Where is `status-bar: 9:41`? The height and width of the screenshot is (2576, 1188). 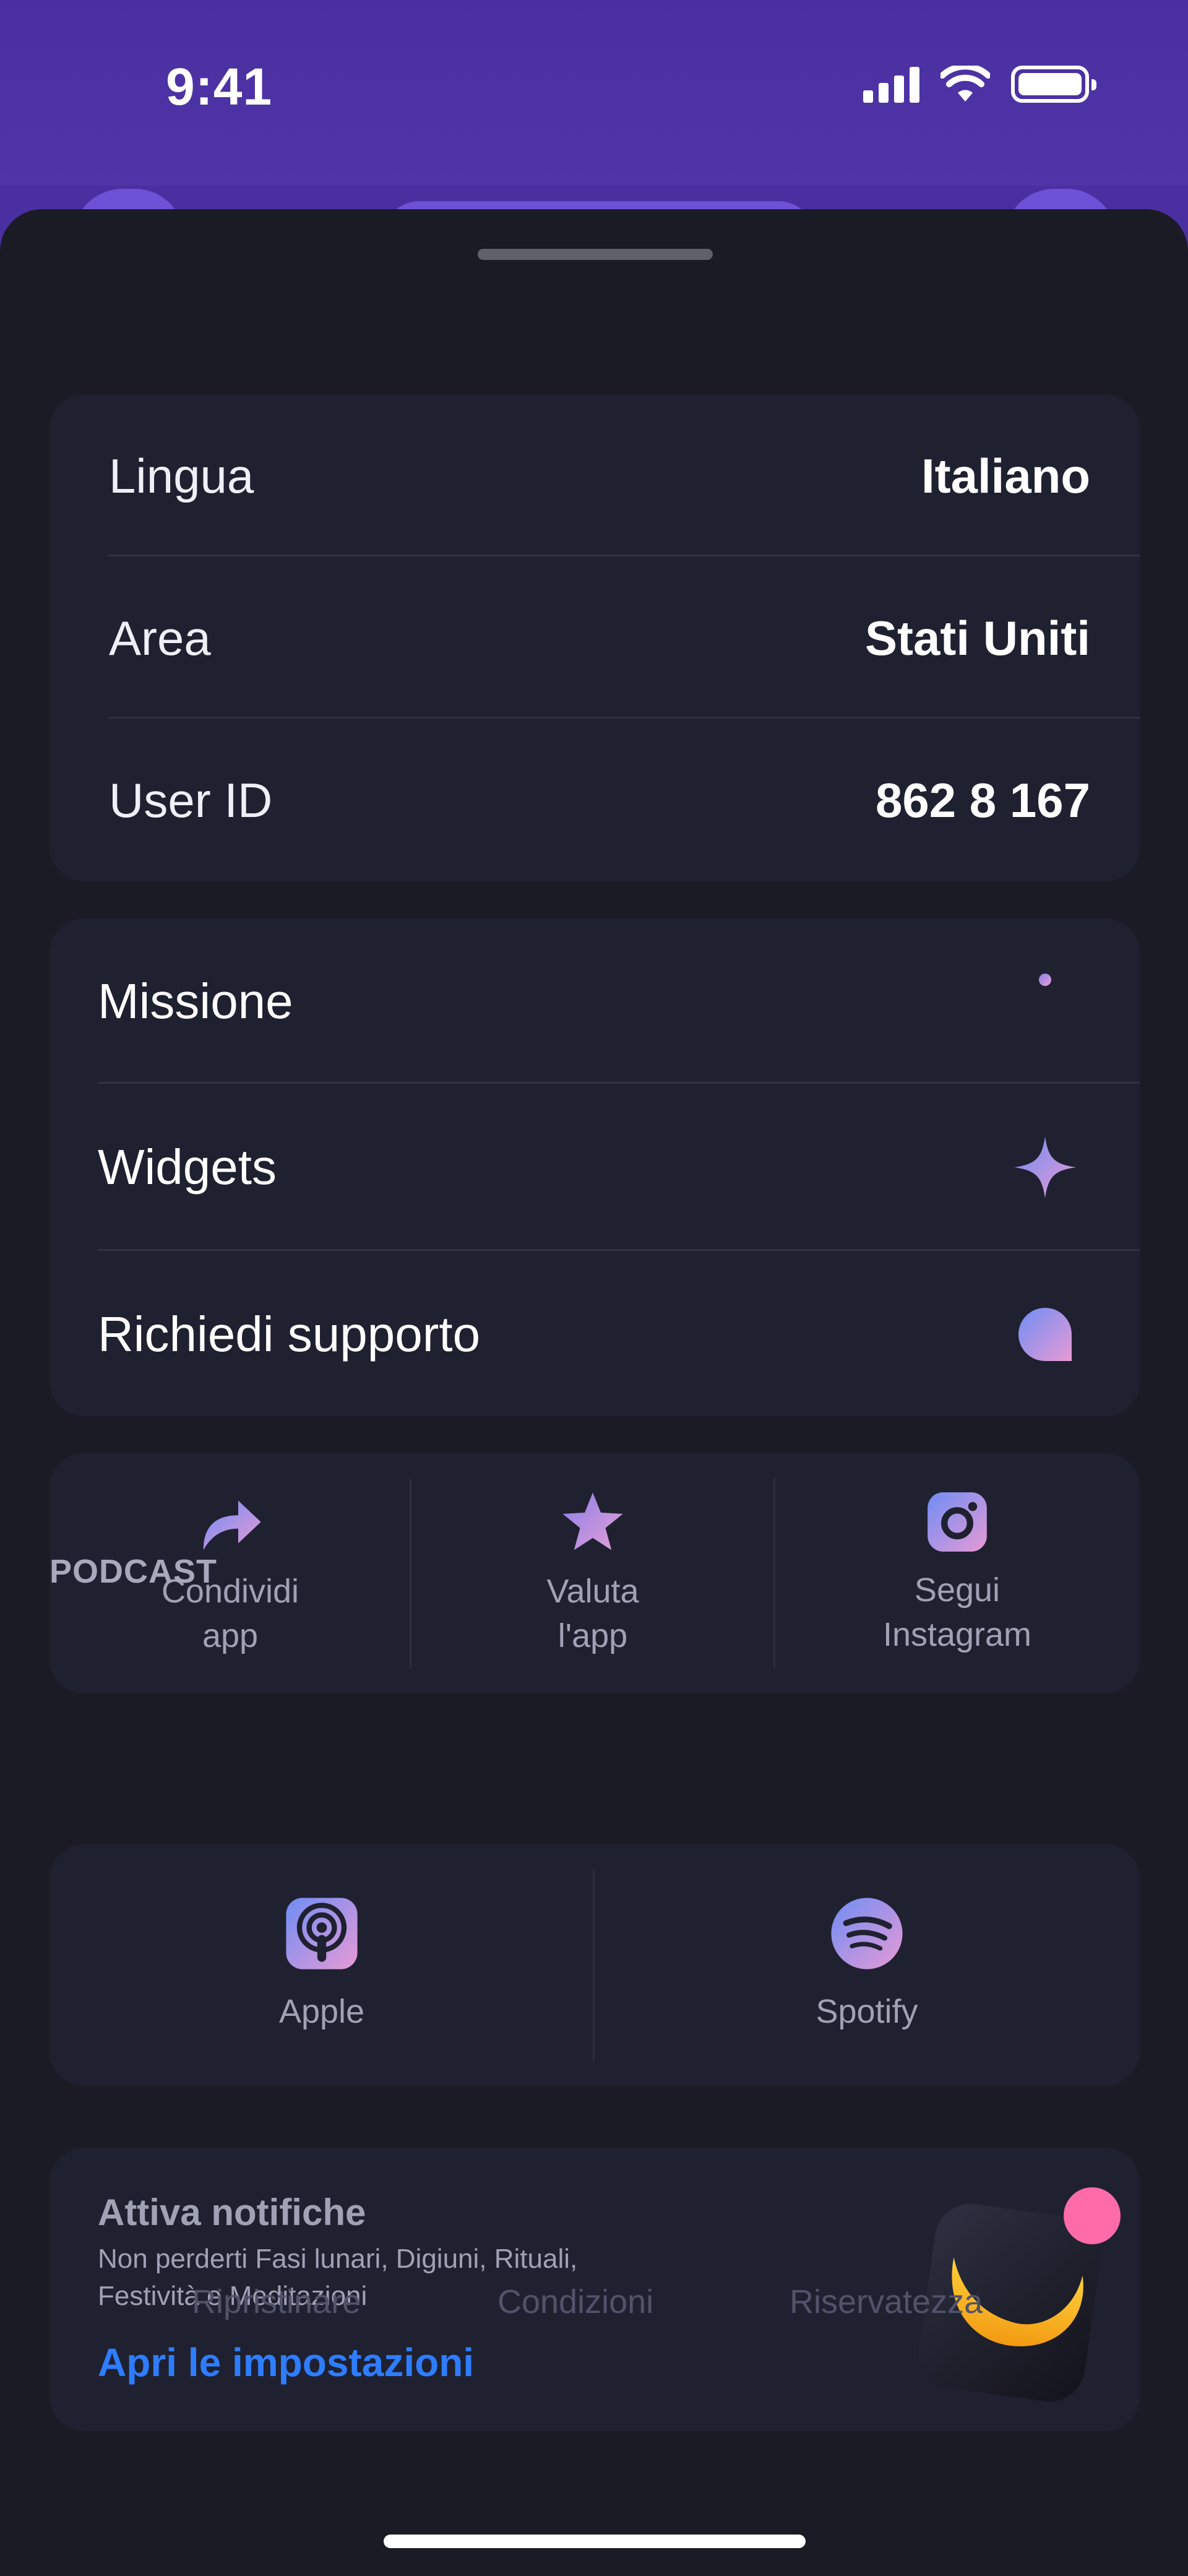 status-bar: 9:41 is located at coordinates (594, 93).